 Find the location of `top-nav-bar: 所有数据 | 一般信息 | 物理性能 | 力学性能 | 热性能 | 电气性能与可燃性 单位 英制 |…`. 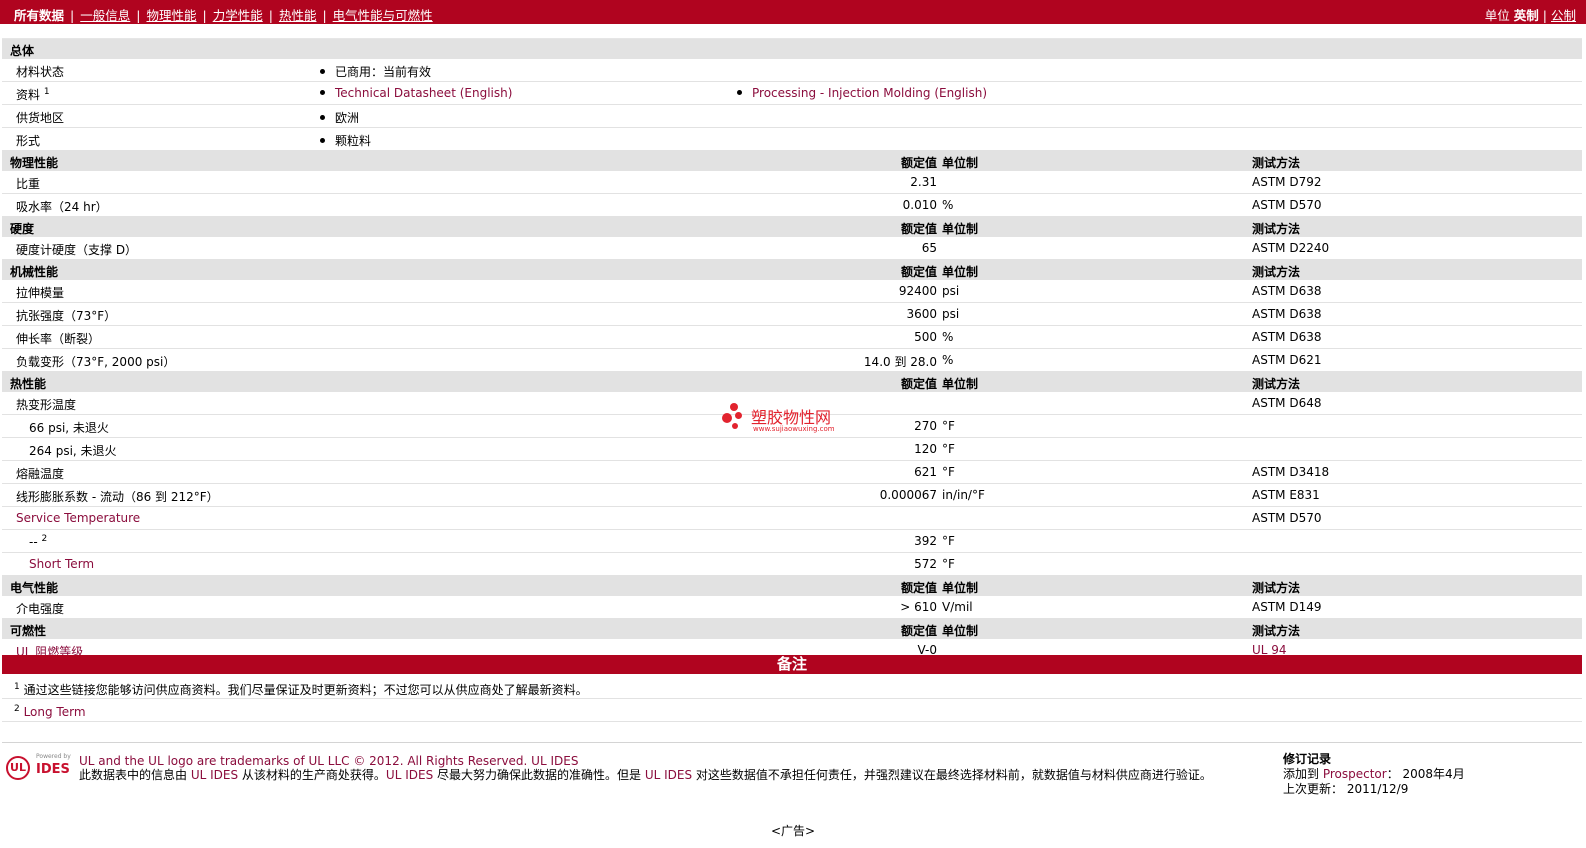

top-nav-bar: 所有数据 | 一般信息 | 物理性能 | 力学性能 | 热性能 | 电气性能与可燃性 单位 英制 |… is located at coordinates (793, 12).